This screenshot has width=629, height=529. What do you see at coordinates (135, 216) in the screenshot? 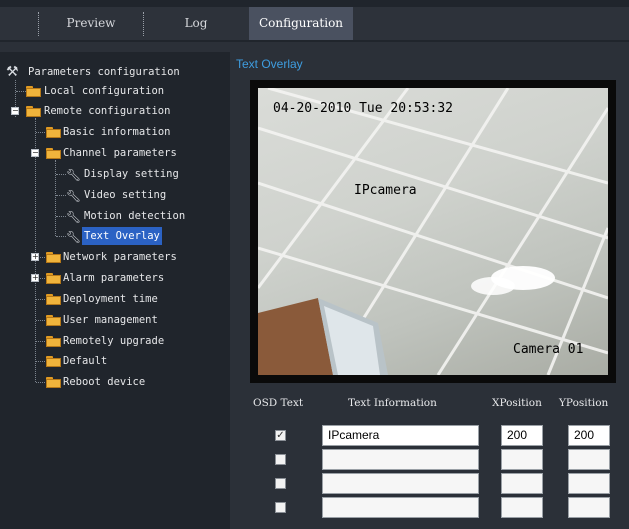
I see `tree-item-label: Motion detection` at bounding box center [135, 216].